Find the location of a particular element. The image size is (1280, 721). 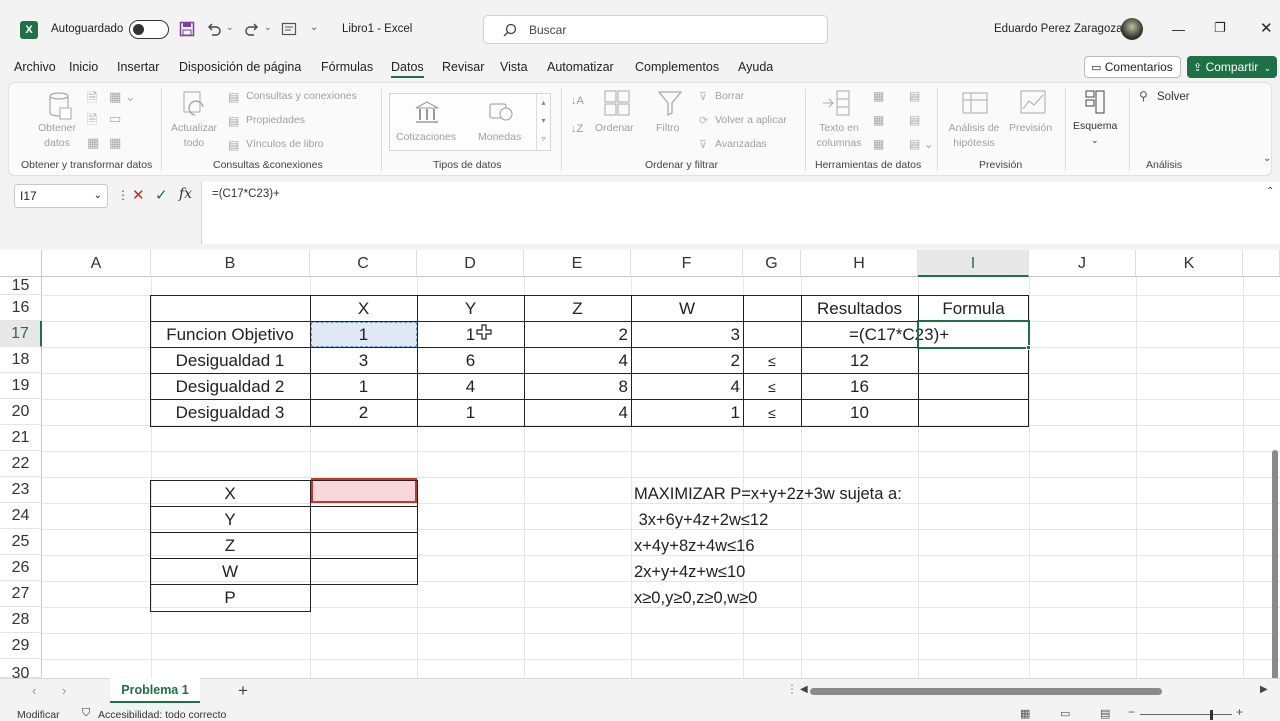

row-header-15: 15 is located at coordinates (21, 286).